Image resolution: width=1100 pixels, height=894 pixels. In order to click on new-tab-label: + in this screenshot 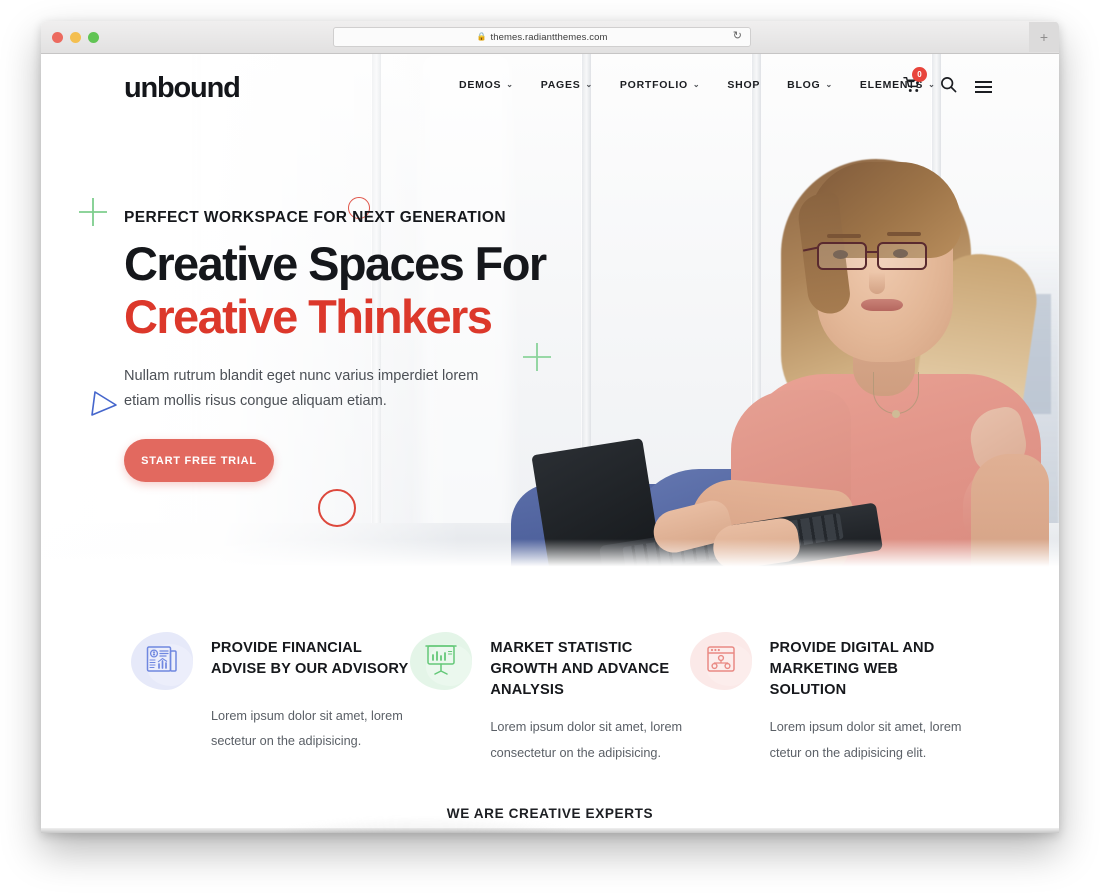, I will do `click(1044, 37)`.